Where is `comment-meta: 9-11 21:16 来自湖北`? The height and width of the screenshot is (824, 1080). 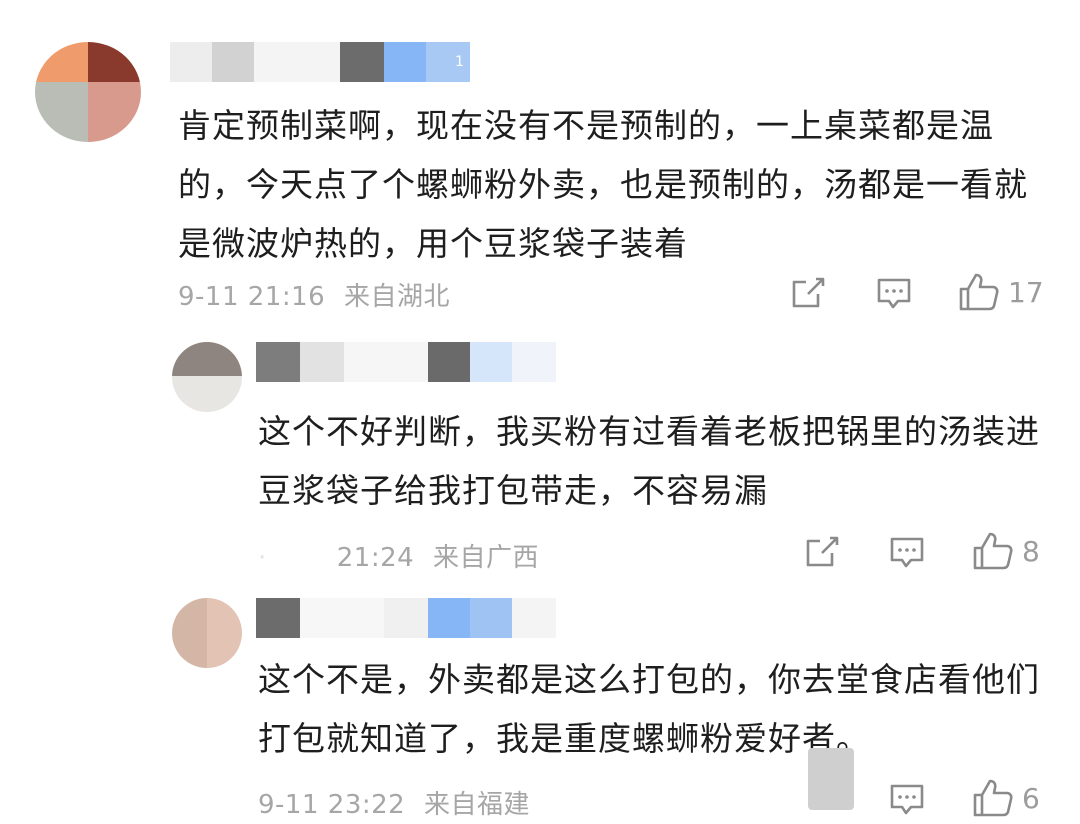 comment-meta: 9-11 21:16 来自湖北 is located at coordinates (314, 294).